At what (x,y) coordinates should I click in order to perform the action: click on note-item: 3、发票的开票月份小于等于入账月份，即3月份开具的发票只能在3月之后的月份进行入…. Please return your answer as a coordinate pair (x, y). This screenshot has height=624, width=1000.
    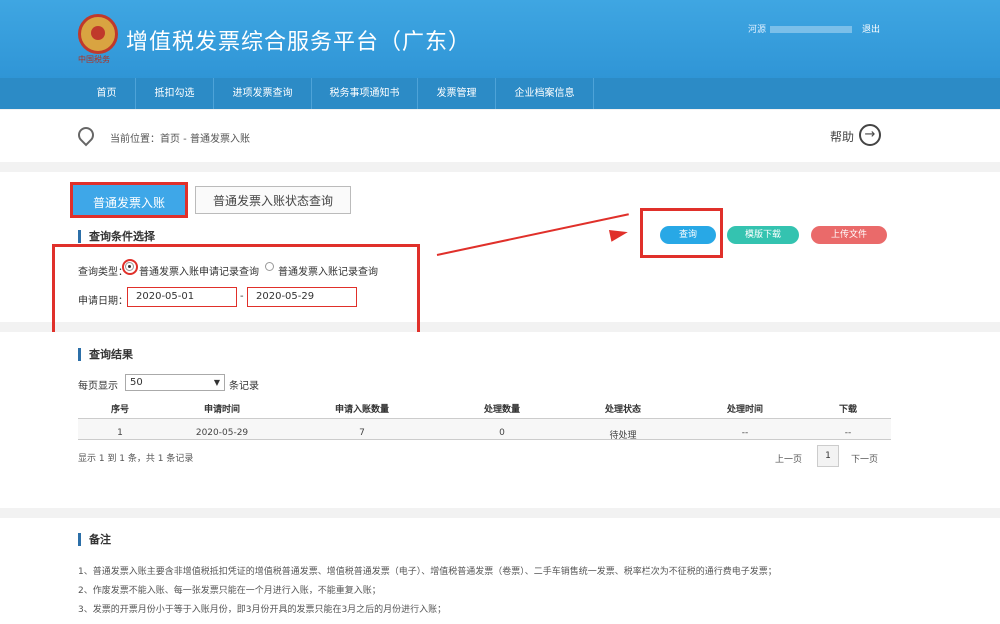
    Looking at the image, I should click on (262, 610).